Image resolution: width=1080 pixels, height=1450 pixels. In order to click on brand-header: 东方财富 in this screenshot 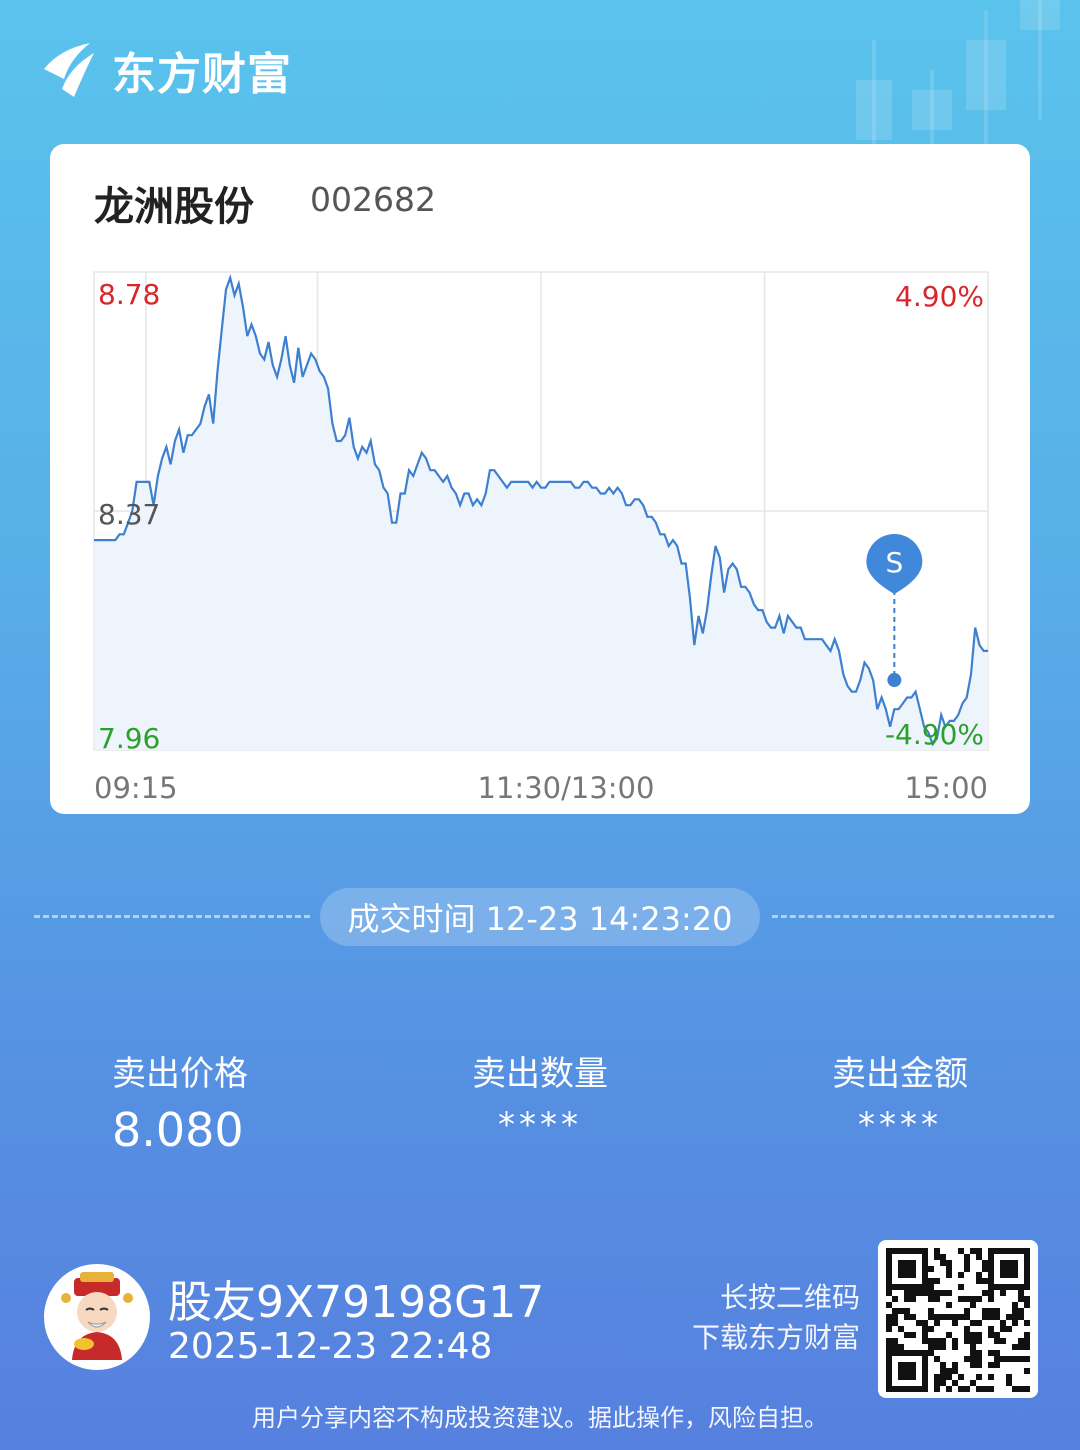, I will do `click(166, 70)`.